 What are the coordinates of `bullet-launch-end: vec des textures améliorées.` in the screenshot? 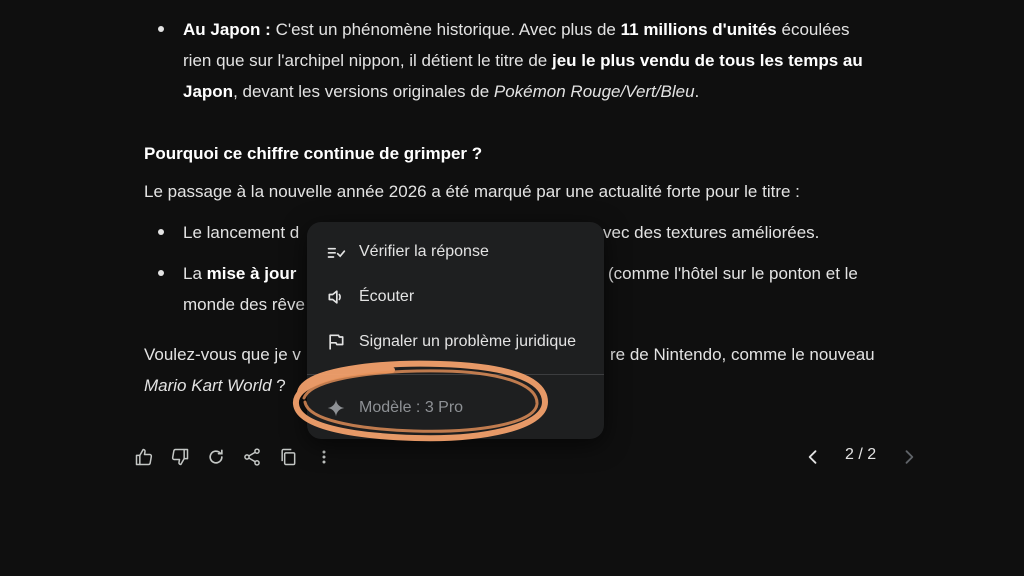 It's located at (711, 232).